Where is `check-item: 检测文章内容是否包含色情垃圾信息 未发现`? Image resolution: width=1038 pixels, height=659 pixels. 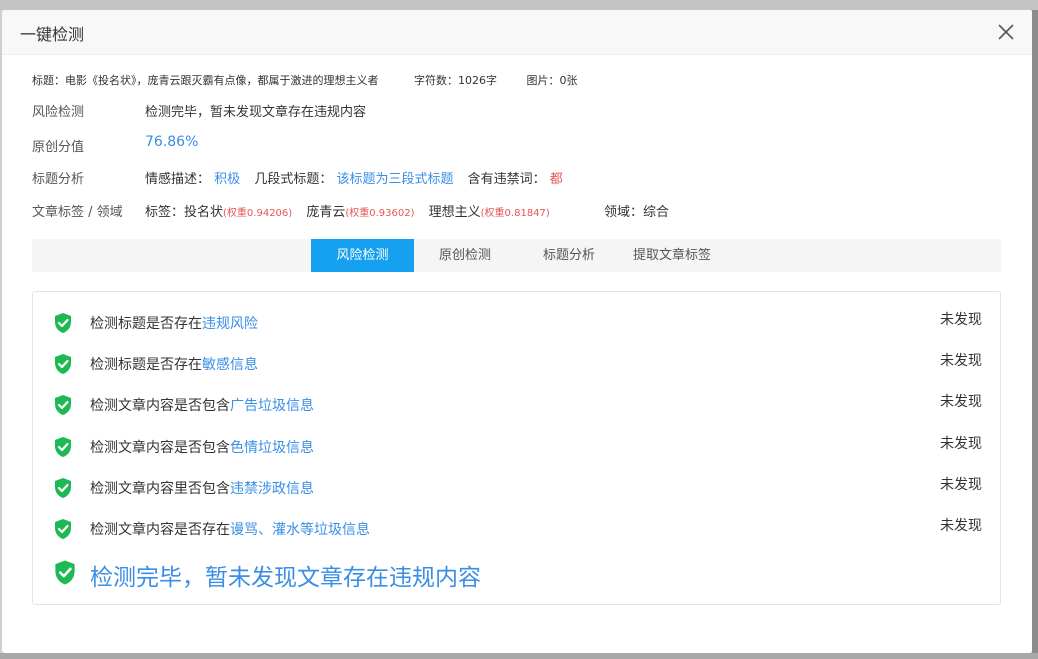
check-item: 检测文章内容是否包含色情垃圾信息 未发现 is located at coordinates (516, 446).